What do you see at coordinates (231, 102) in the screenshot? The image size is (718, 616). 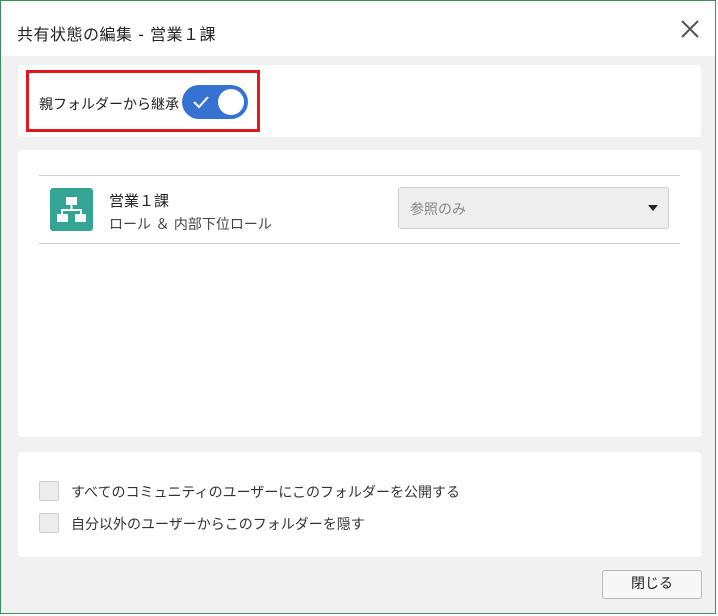 I see `toggle-knob` at bounding box center [231, 102].